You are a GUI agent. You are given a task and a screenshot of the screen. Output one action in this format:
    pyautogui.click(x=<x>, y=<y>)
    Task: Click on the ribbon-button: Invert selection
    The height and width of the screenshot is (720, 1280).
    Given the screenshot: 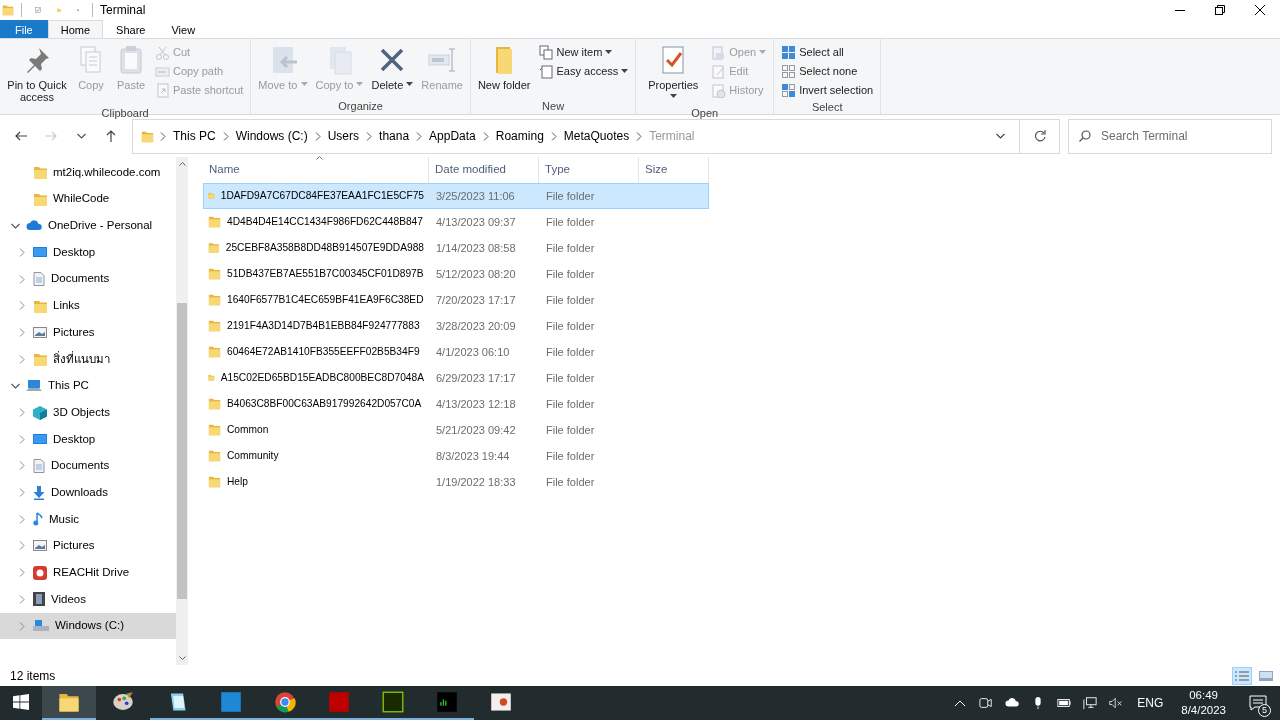 What is the action you would take?
    pyautogui.click(x=827, y=90)
    